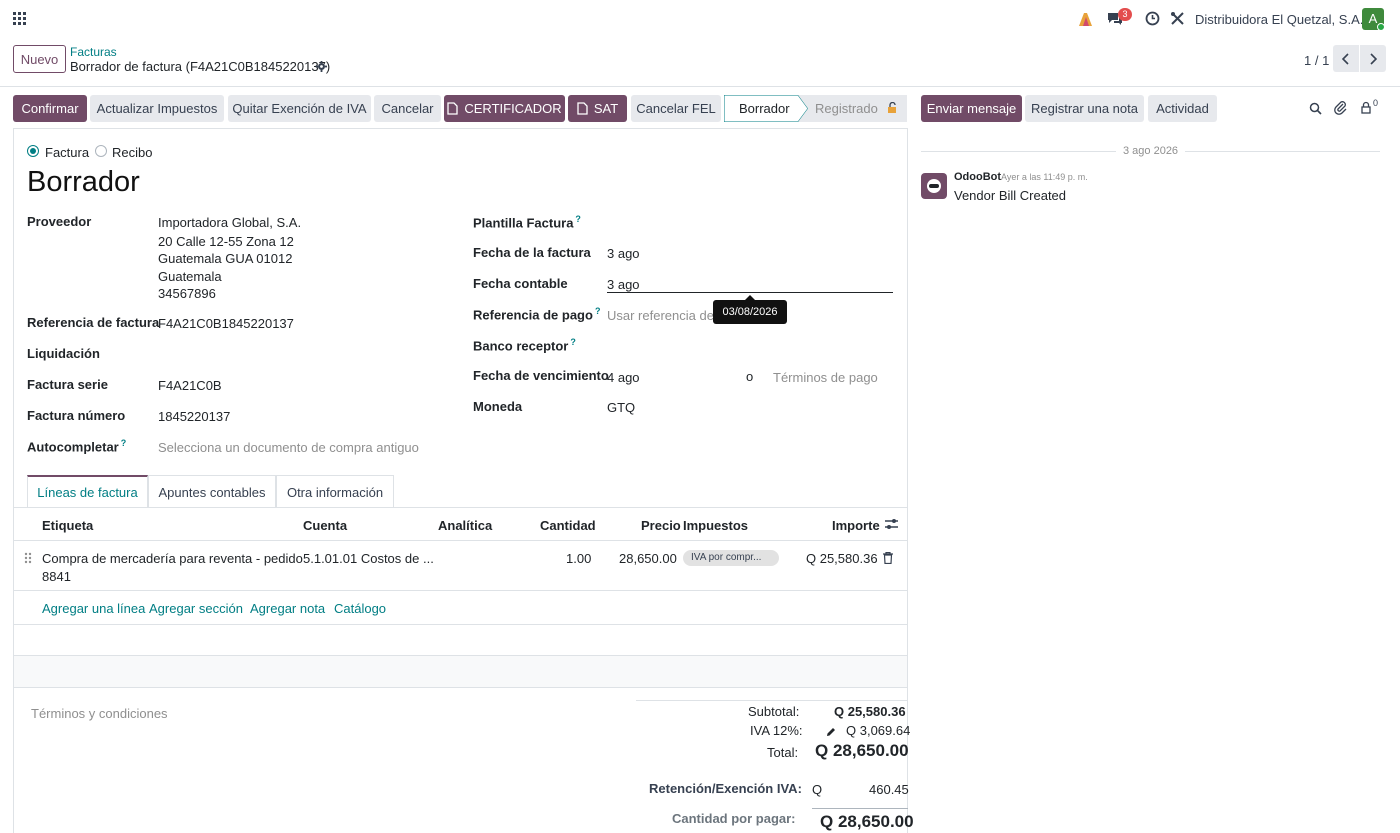 The height and width of the screenshot is (833, 1400). Describe the element at coordinates (335, 491) in the screenshot. I see `tab-other-info: Otra información` at that location.